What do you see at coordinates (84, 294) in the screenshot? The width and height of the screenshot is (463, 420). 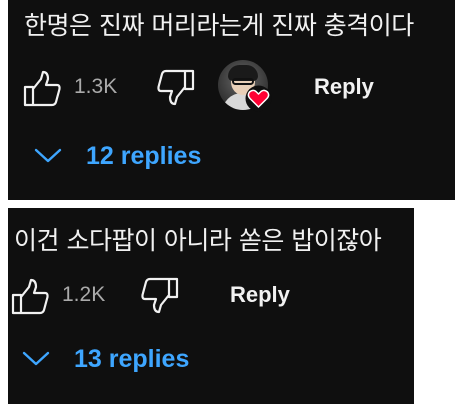 I see `like-count: 1.2K` at bounding box center [84, 294].